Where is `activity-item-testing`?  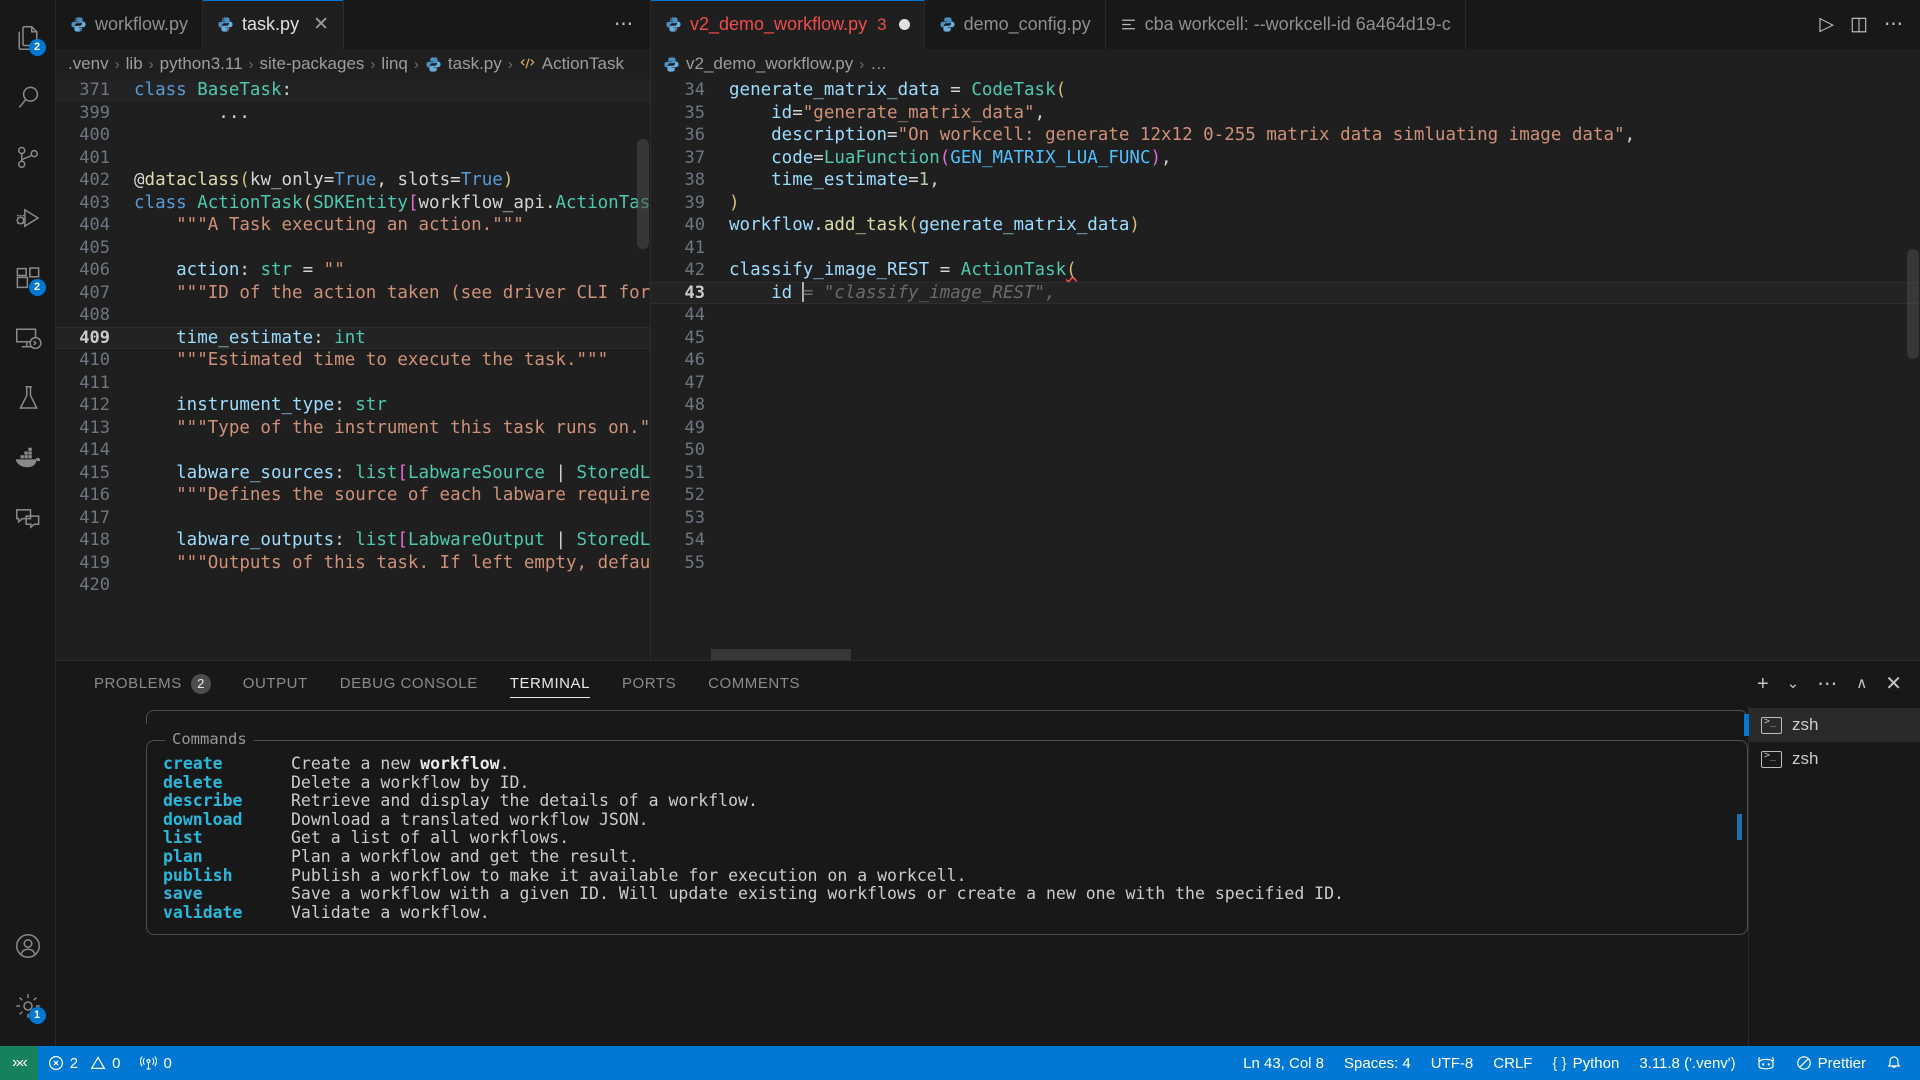
activity-item-testing is located at coordinates (28, 398).